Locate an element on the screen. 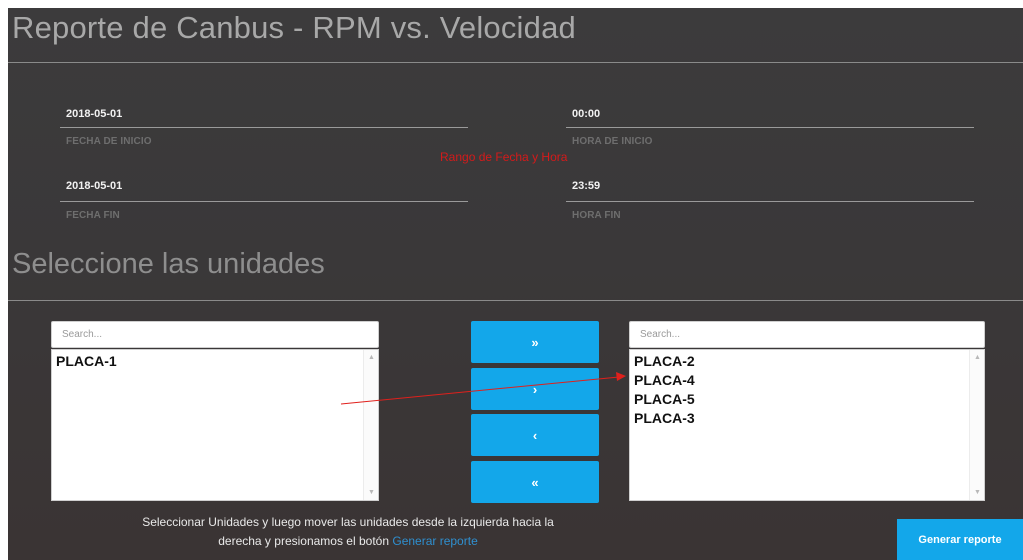 This screenshot has width=1023, height=560. generate-report-link: Generar reporte is located at coordinates (434, 541).